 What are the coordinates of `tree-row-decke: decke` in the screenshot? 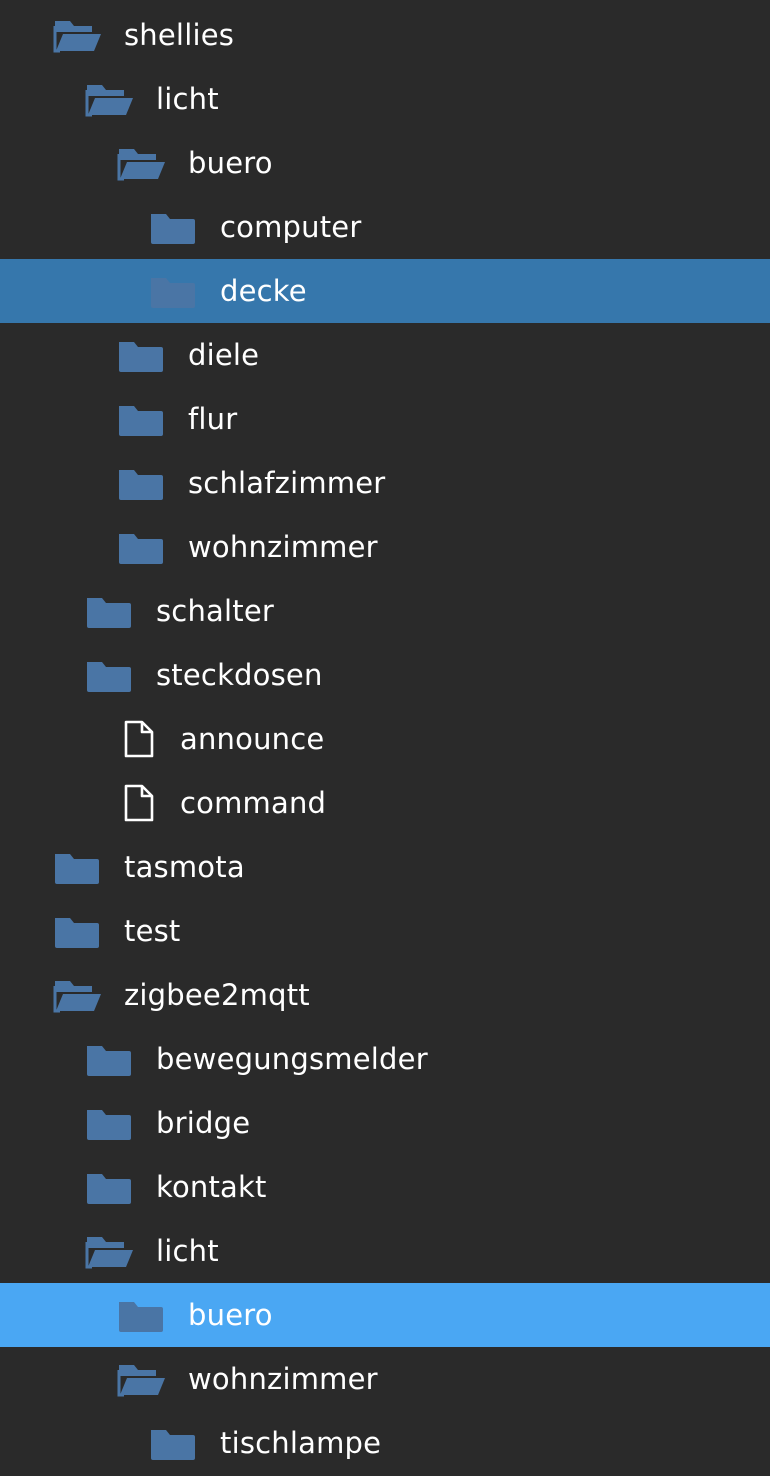 It's located at (385, 291).